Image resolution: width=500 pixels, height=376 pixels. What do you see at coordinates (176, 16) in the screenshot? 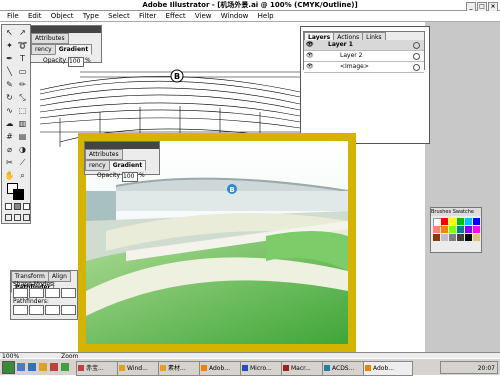
I see `menu-effect: Effect` at bounding box center [176, 16].